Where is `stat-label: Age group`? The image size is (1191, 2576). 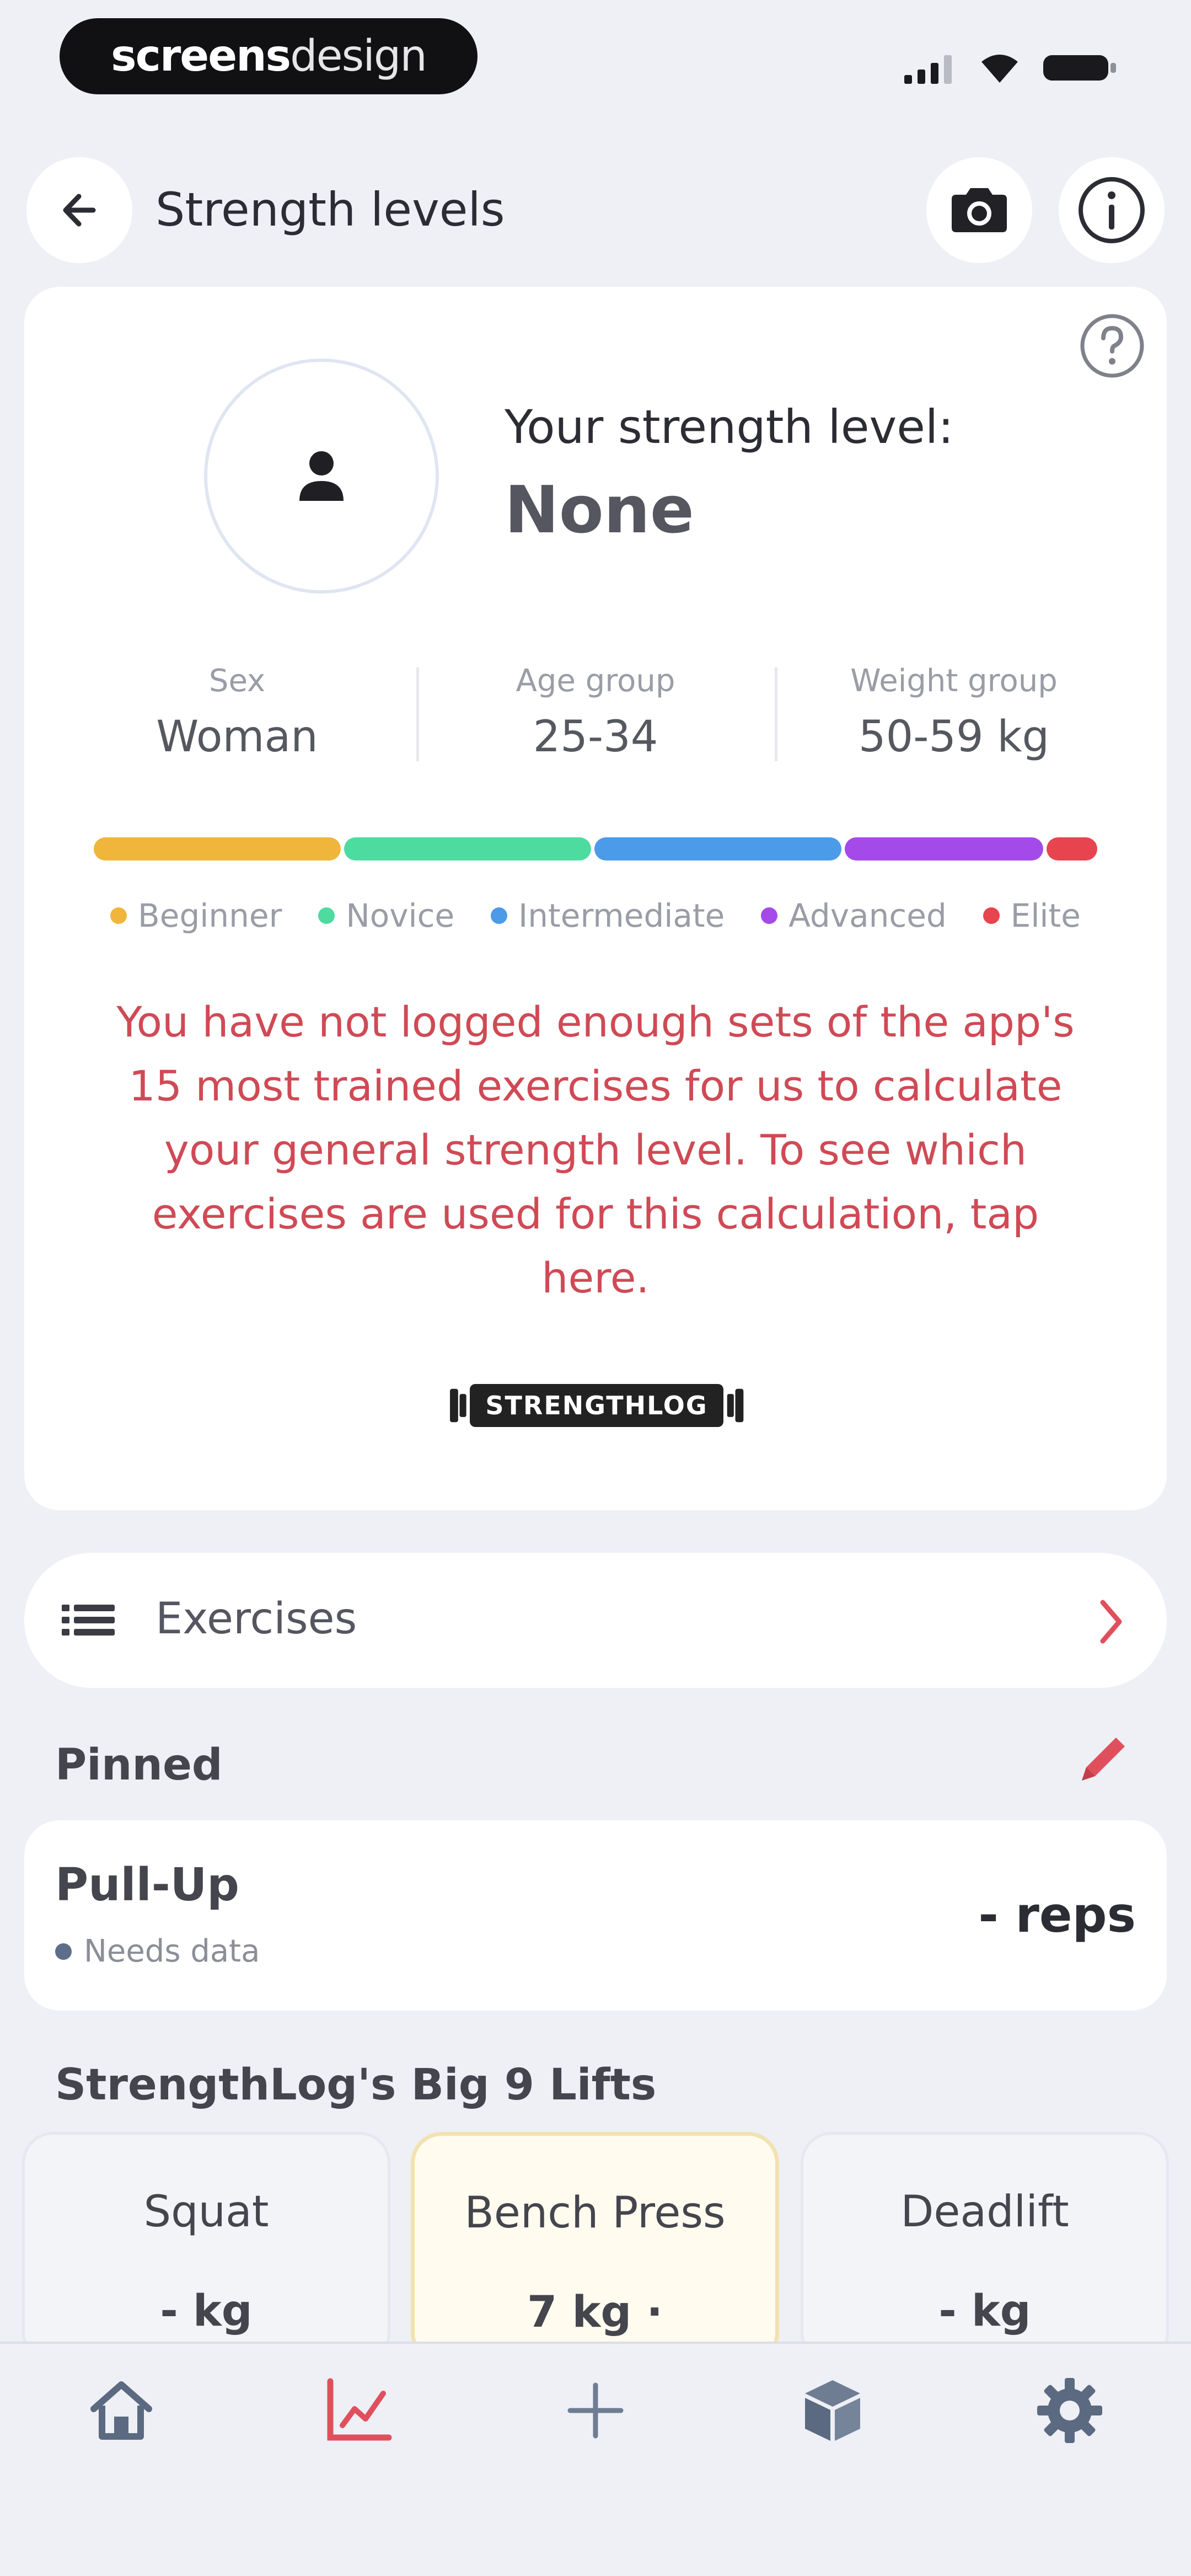
stat-label: Age group is located at coordinates (595, 681).